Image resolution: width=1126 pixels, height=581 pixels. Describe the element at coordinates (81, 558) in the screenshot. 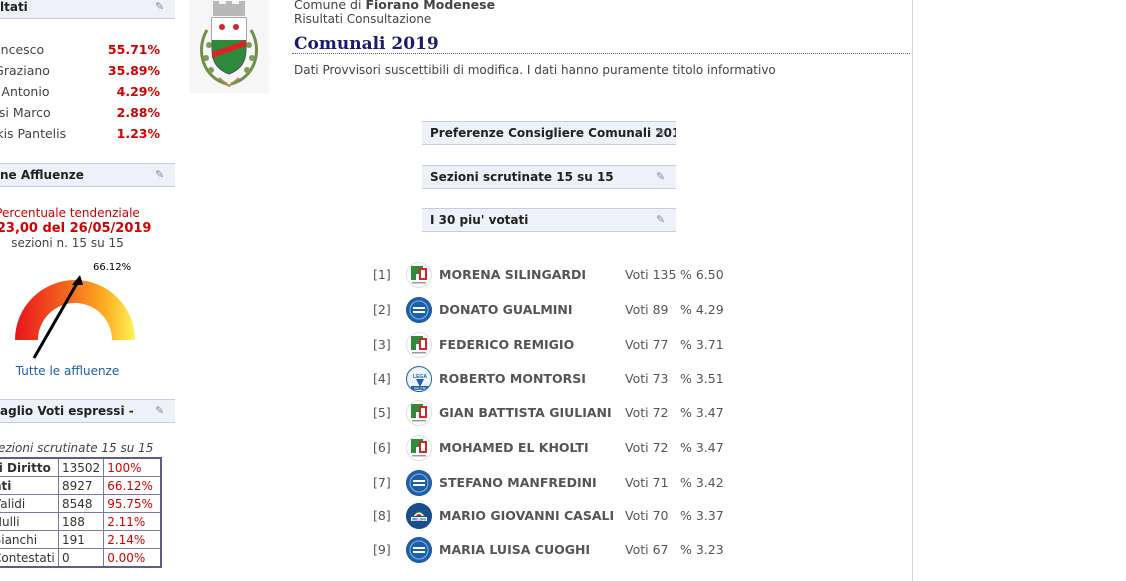

I see `votes-value: 0` at that location.